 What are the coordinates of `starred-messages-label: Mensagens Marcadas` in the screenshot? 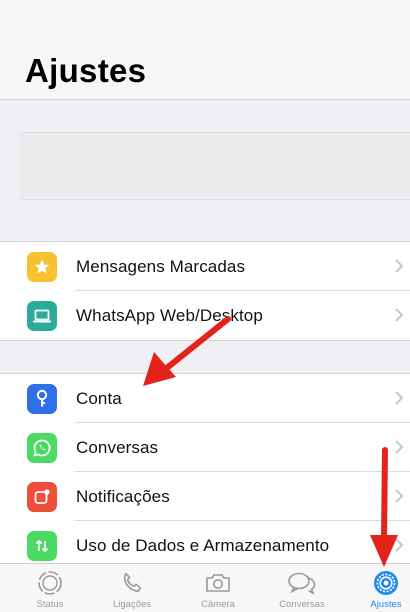 It's located at (161, 266).